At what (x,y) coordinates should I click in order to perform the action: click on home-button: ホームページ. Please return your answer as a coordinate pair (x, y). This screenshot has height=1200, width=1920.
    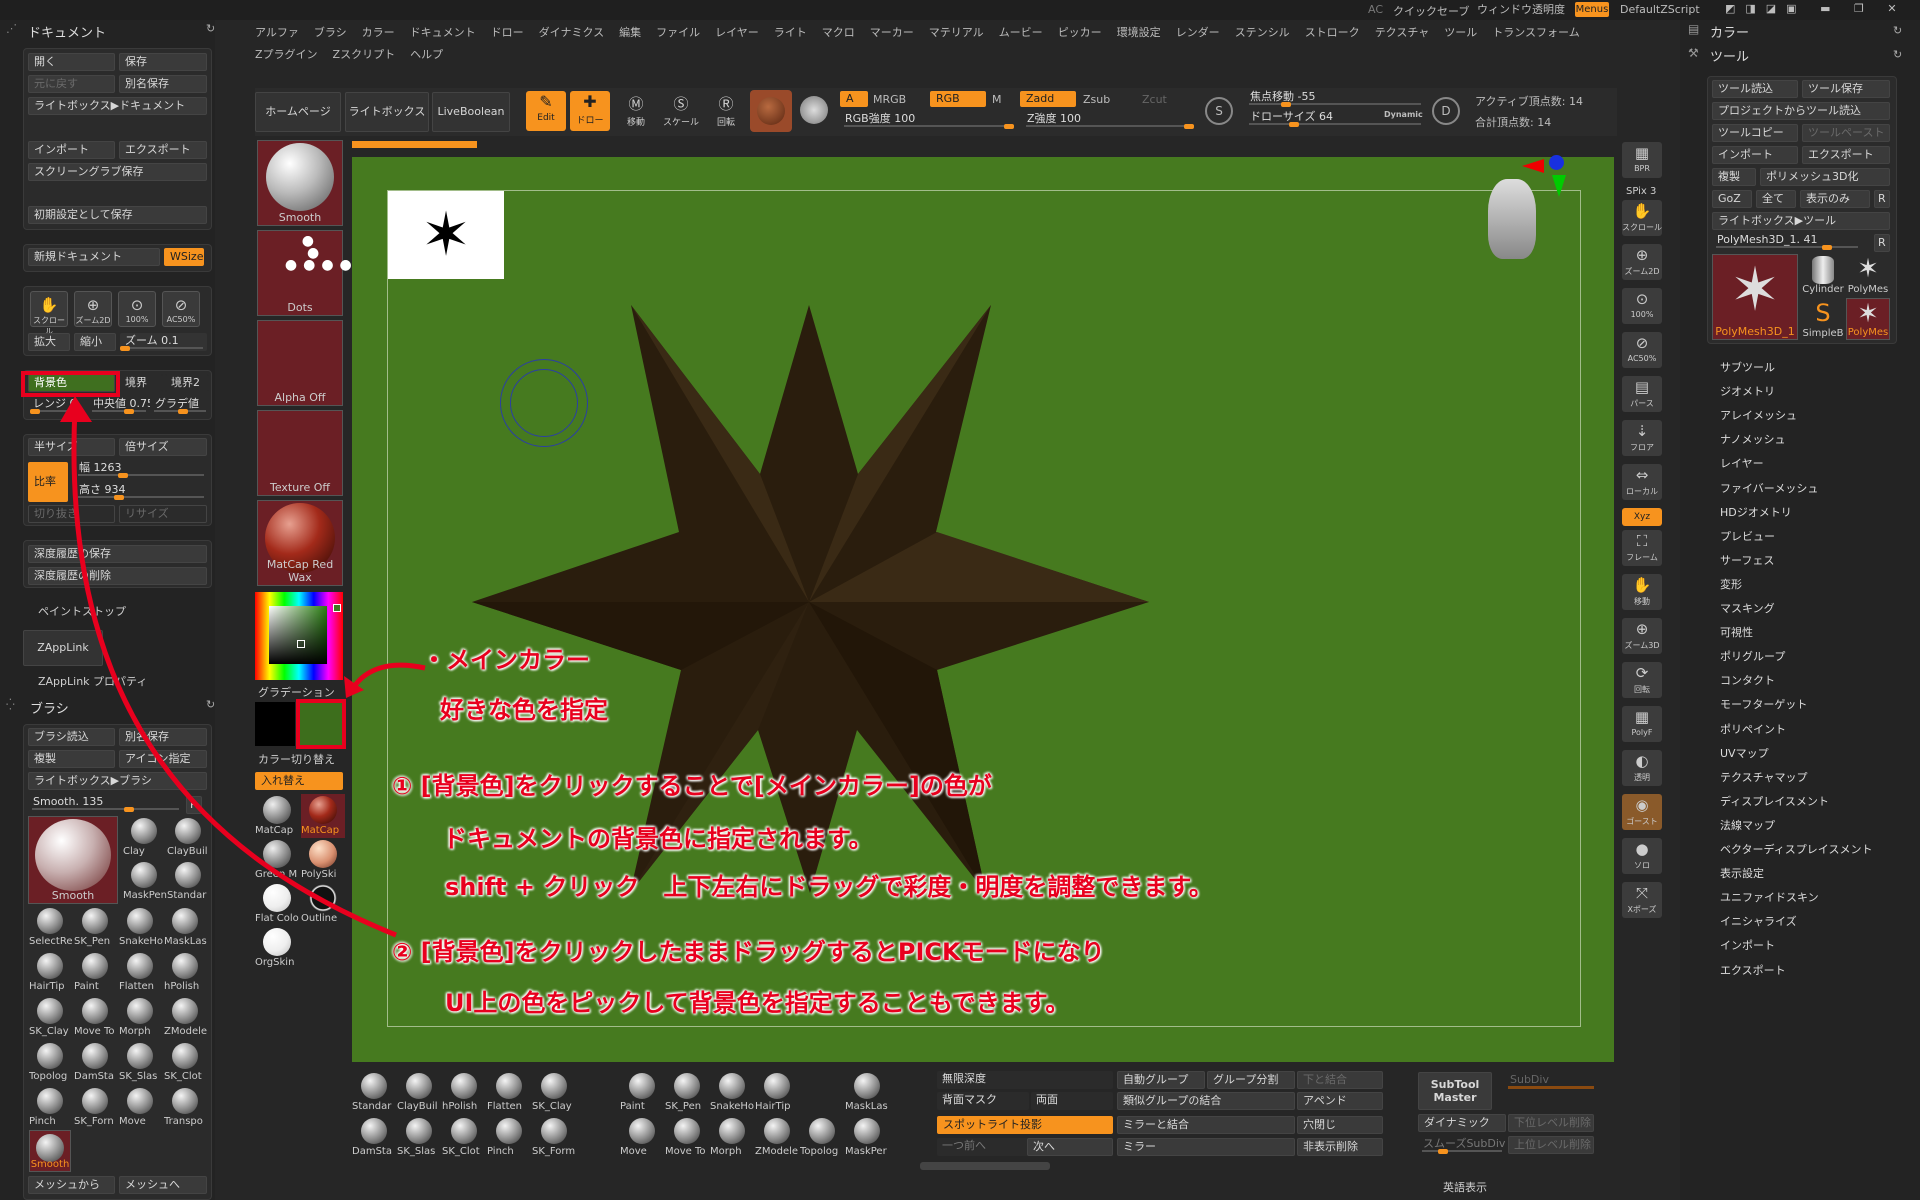
    Looking at the image, I should click on (298, 112).